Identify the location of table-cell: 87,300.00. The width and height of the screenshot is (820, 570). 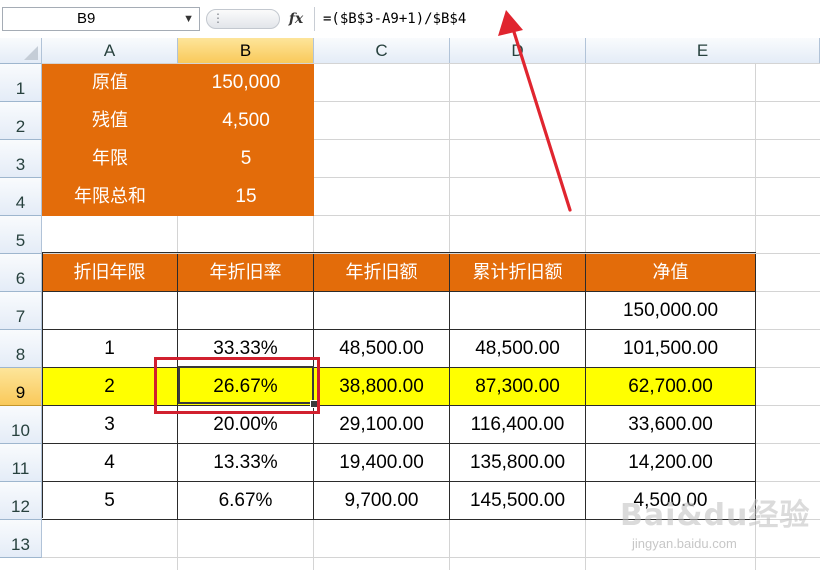
(518, 387).